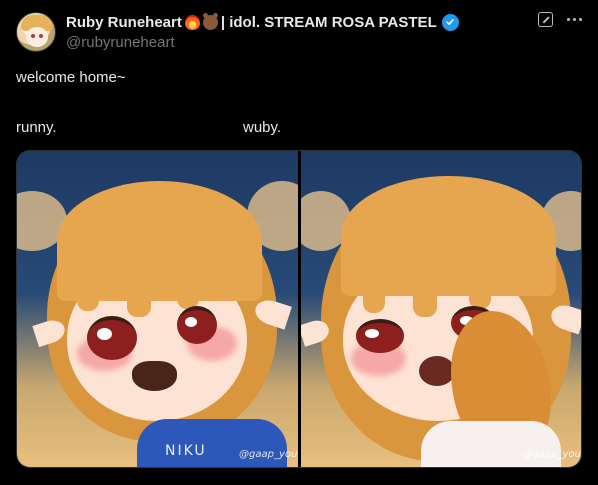 The image size is (598, 485). What do you see at coordinates (560, 19) in the screenshot?
I see `tweet-top-actions` at bounding box center [560, 19].